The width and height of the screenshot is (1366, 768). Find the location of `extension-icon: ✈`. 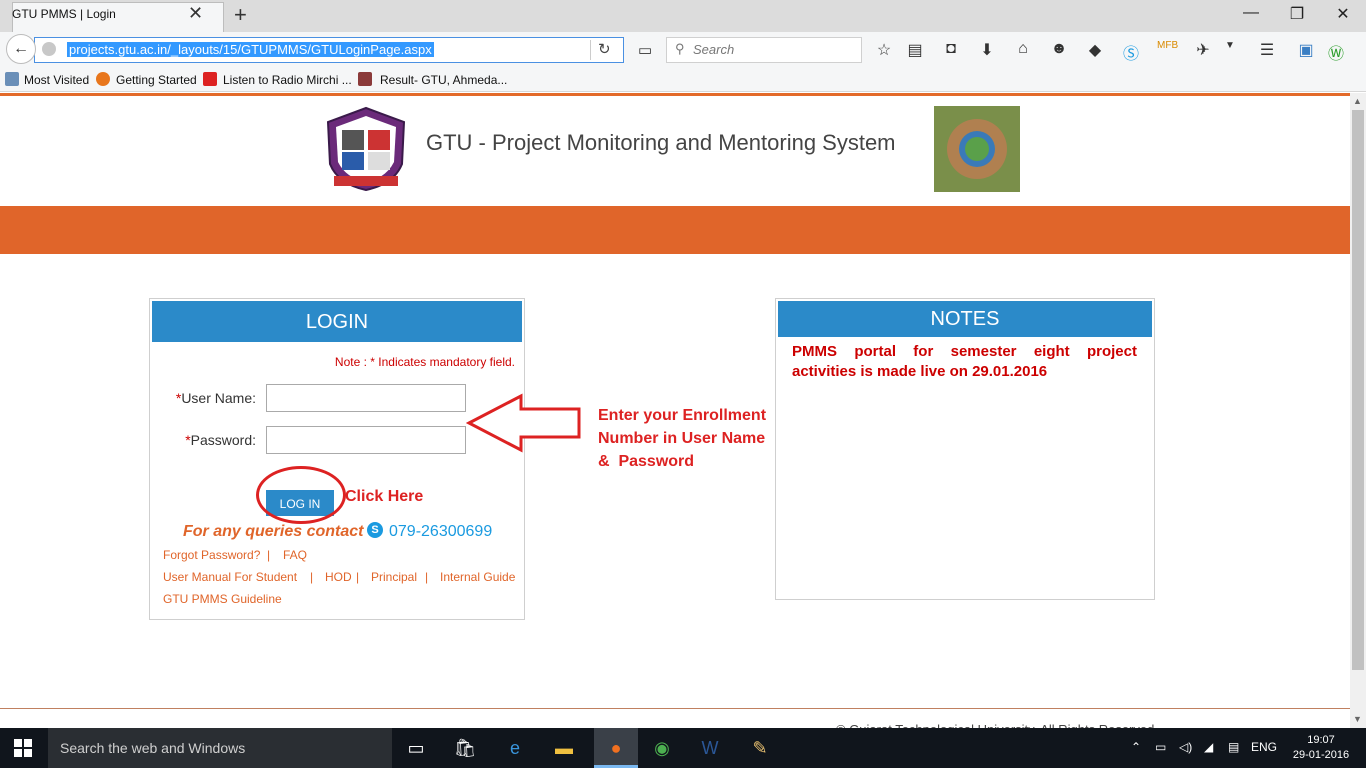

extension-icon: ✈ is located at coordinates (1203, 50).